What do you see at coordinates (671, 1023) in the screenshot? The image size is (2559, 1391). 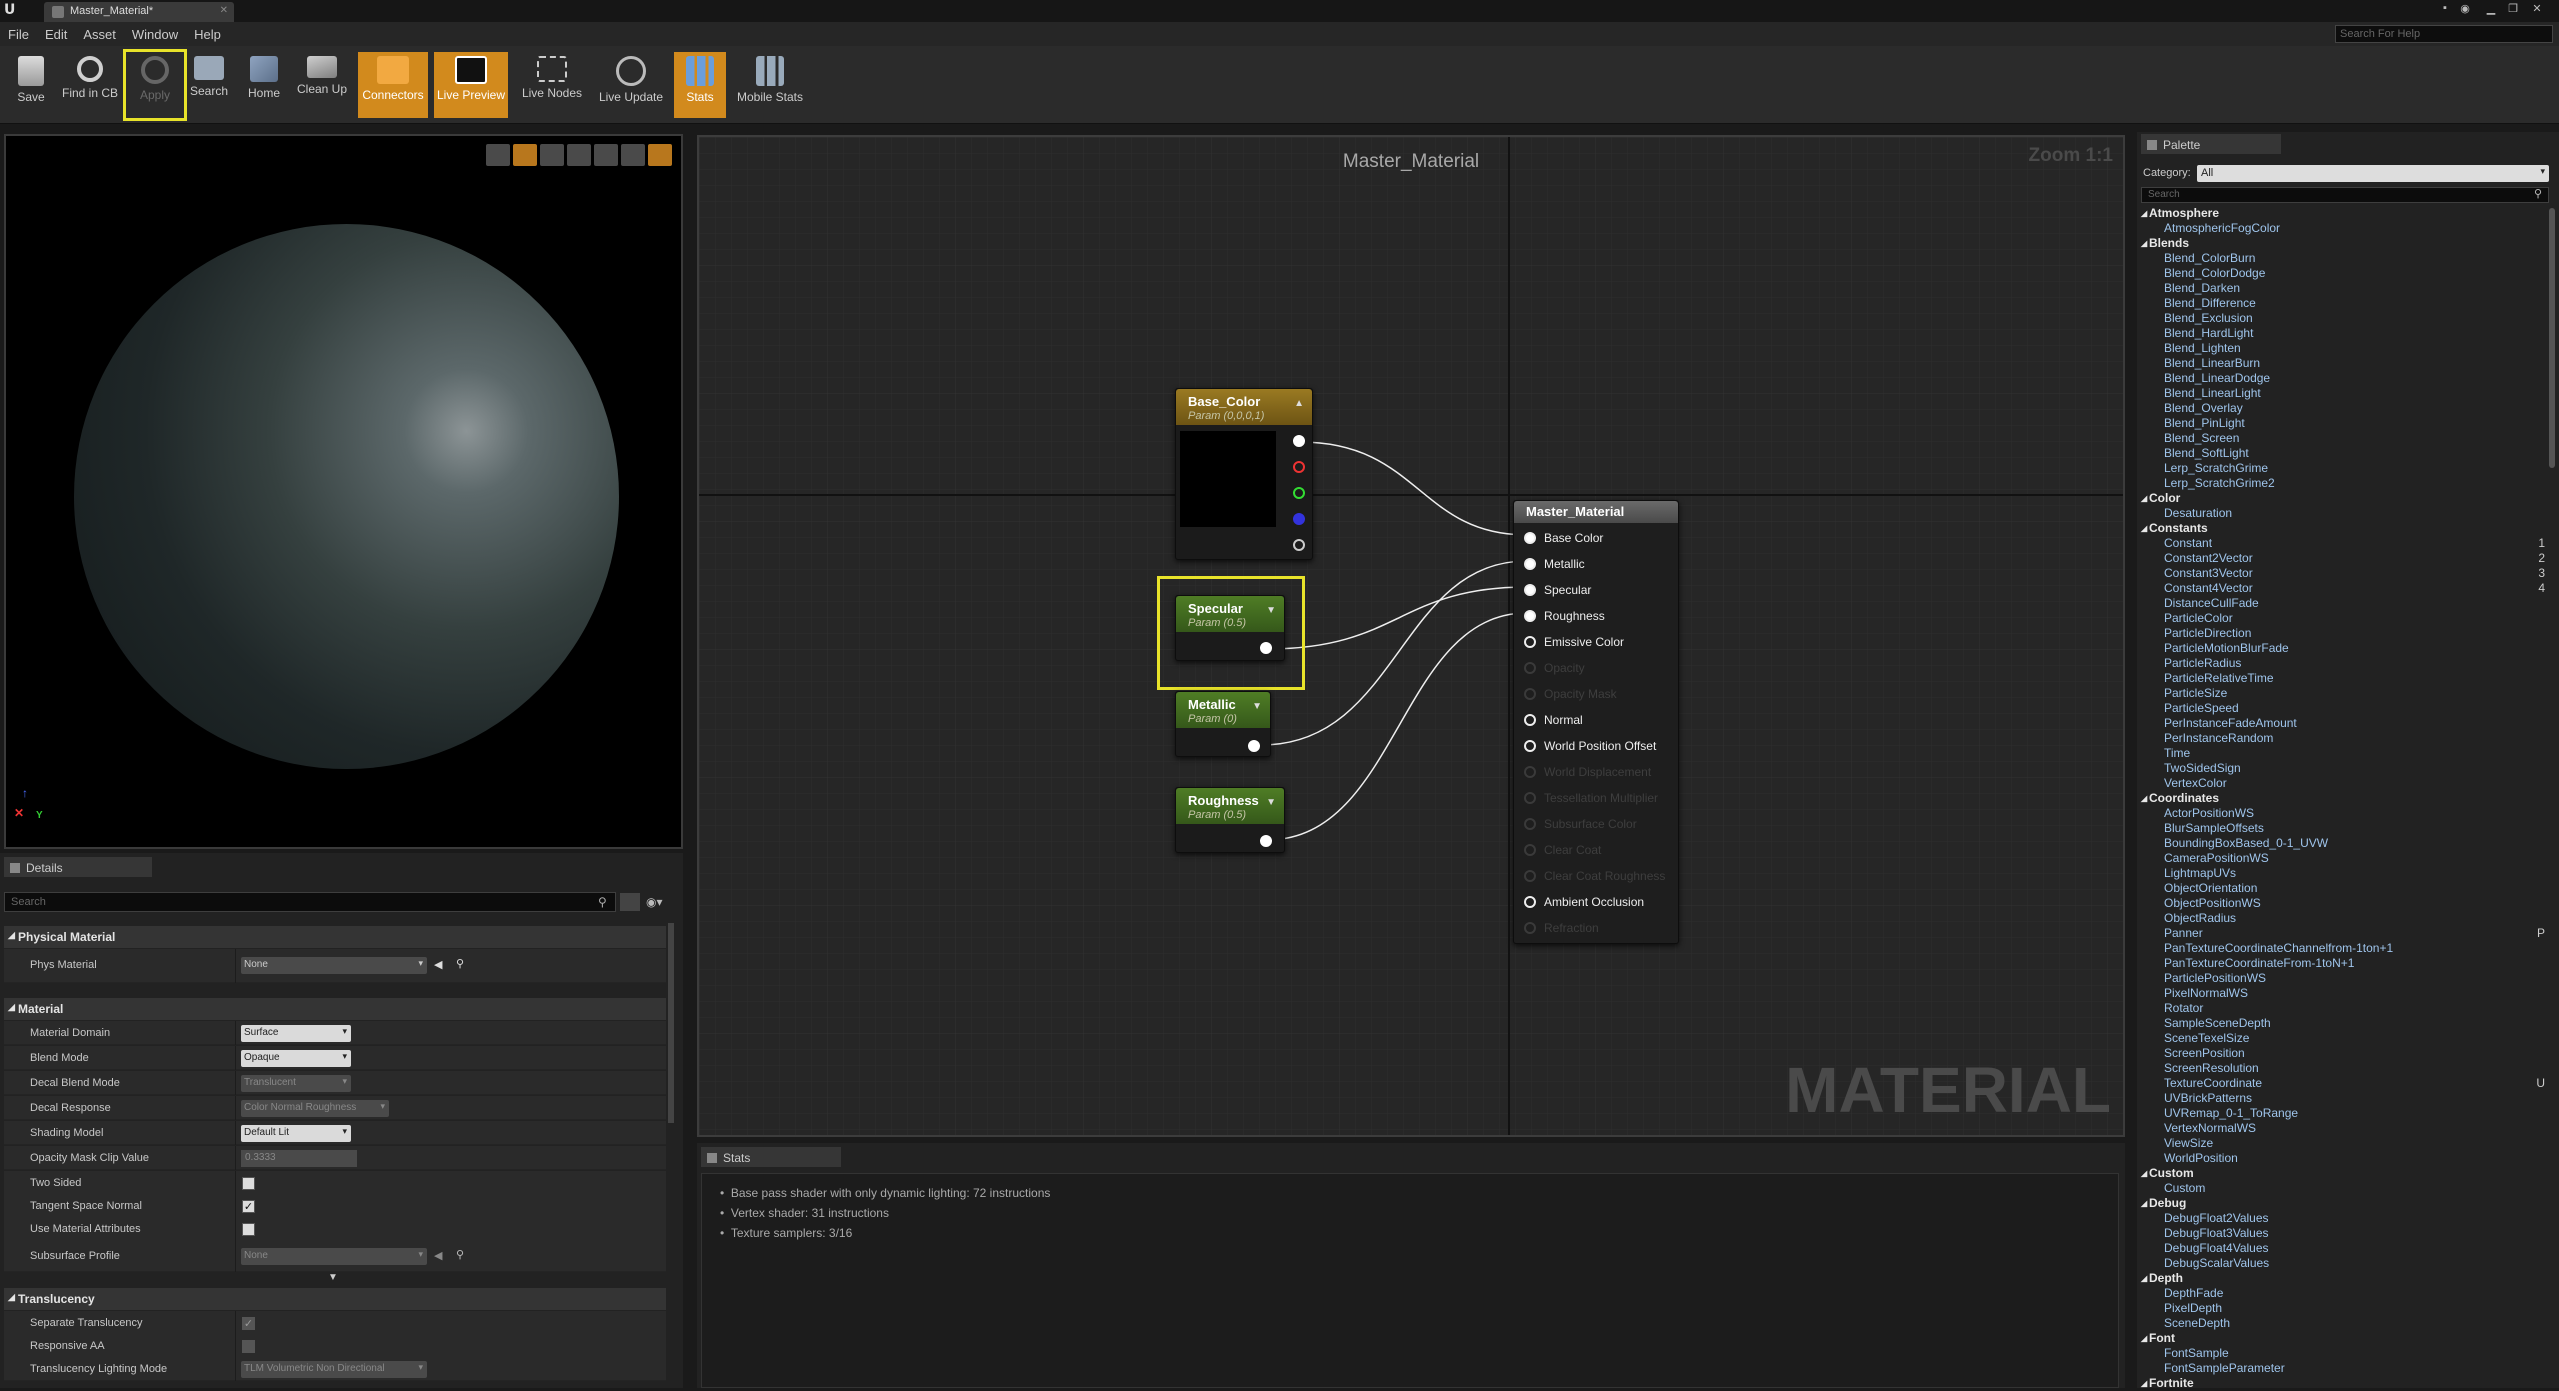 I see `details-scrollbar` at bounding box center [671, 1023].